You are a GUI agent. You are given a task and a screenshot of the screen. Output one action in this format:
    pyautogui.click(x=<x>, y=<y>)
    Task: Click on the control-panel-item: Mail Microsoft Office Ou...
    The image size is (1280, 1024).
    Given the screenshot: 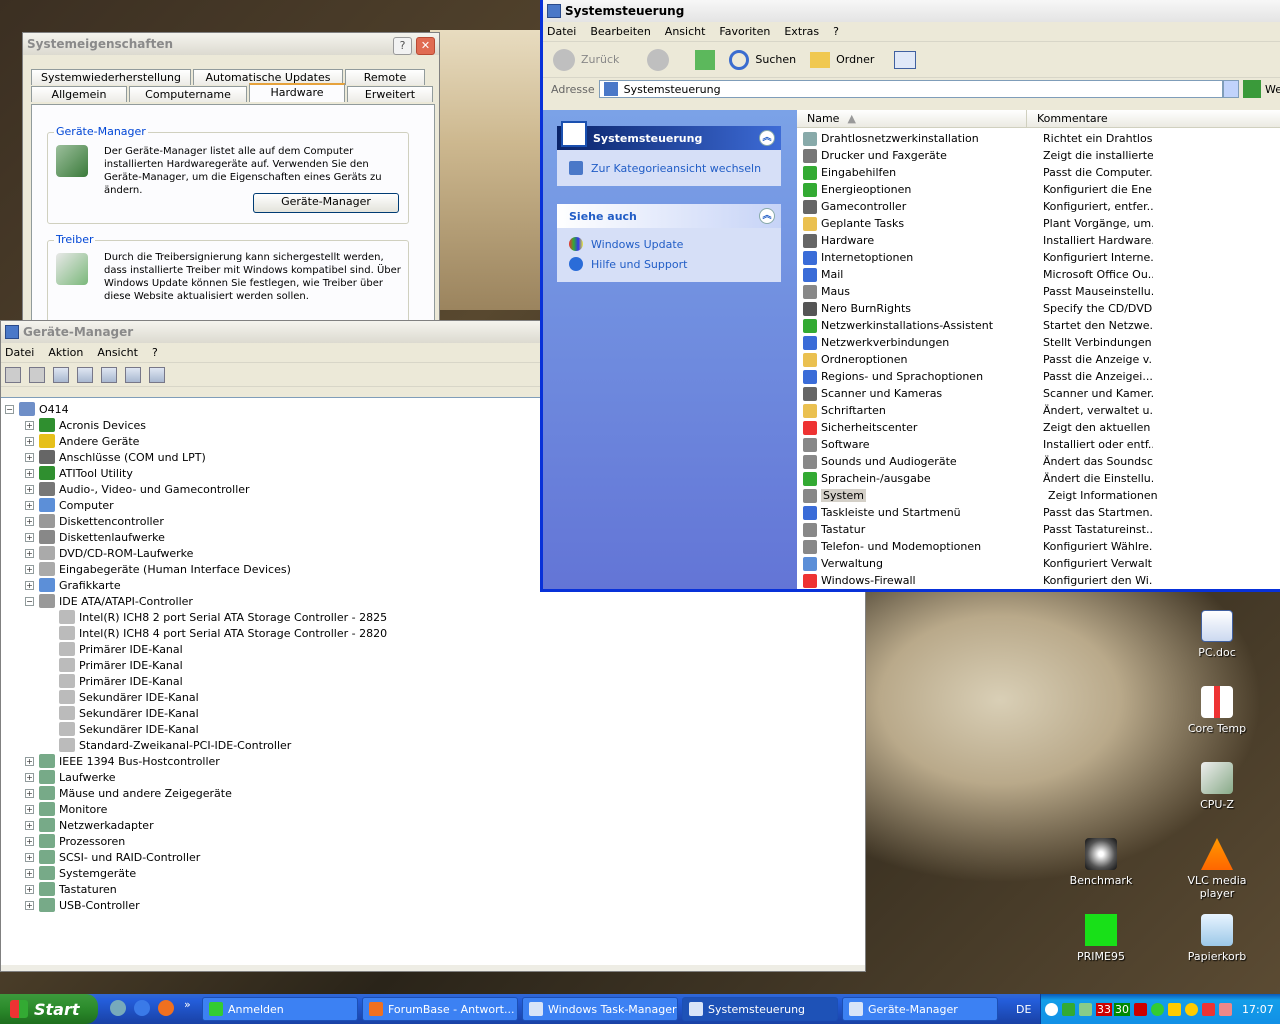 What is the action you would take?
    pyautogui.click(x=1038, y=274)
    